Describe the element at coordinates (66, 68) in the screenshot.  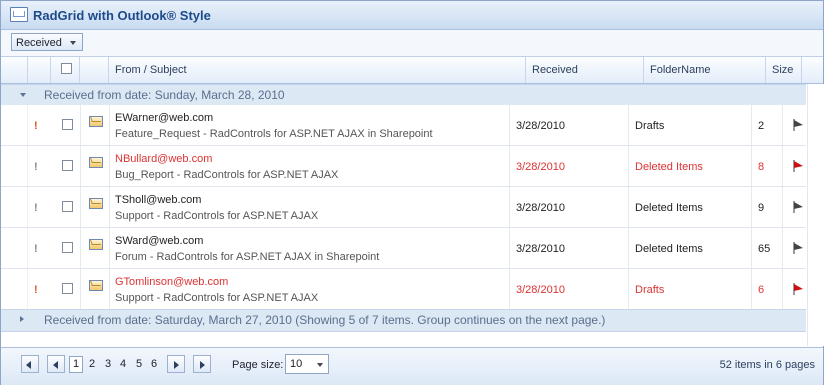
I see `select-all-checkbox` at that location.